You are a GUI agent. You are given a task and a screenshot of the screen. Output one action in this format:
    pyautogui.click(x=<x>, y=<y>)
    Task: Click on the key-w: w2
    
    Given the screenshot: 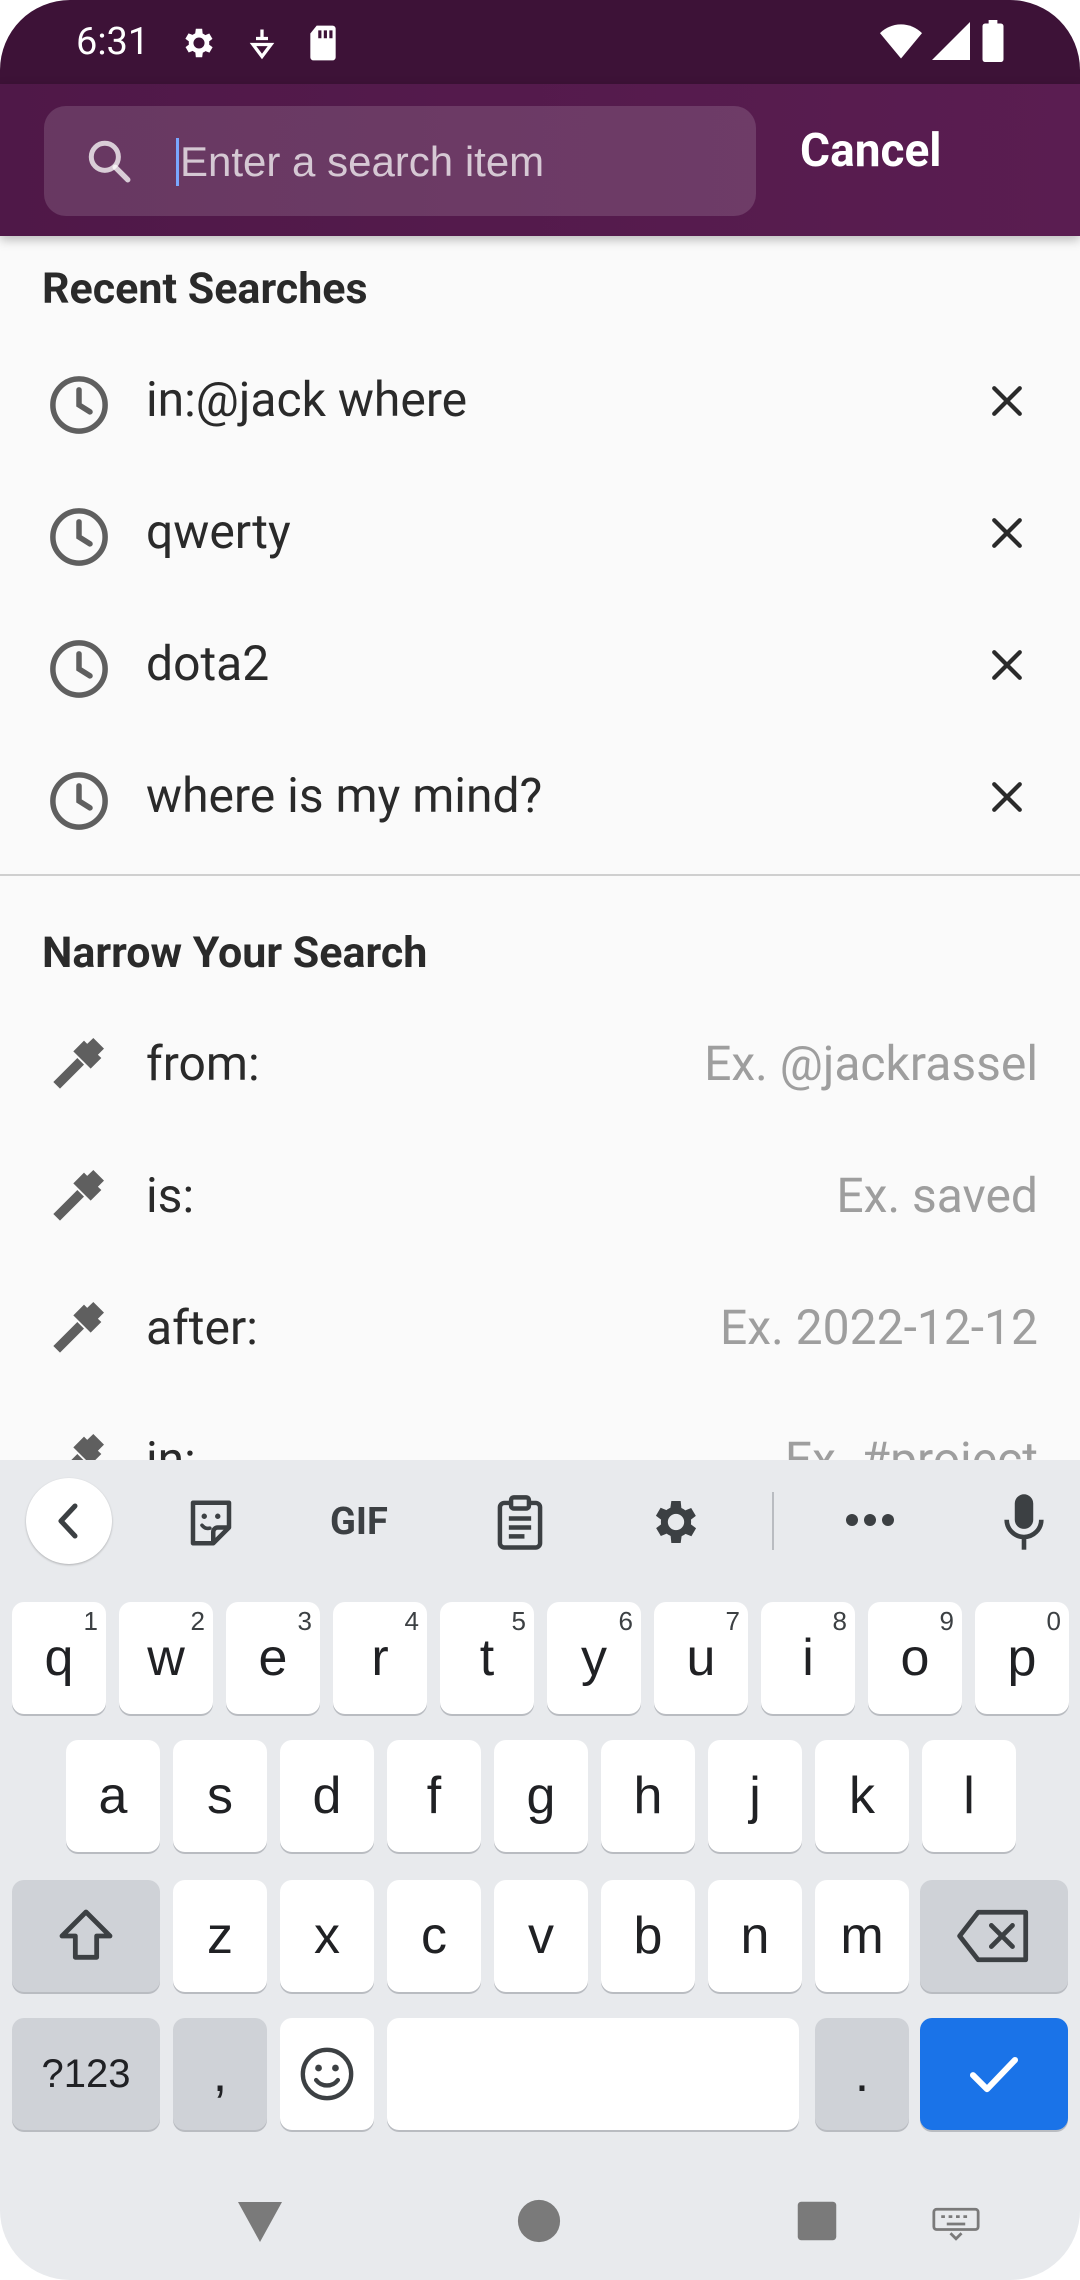 What is the action you would take?
    pyautogui.click(x=166, y=1658)
    